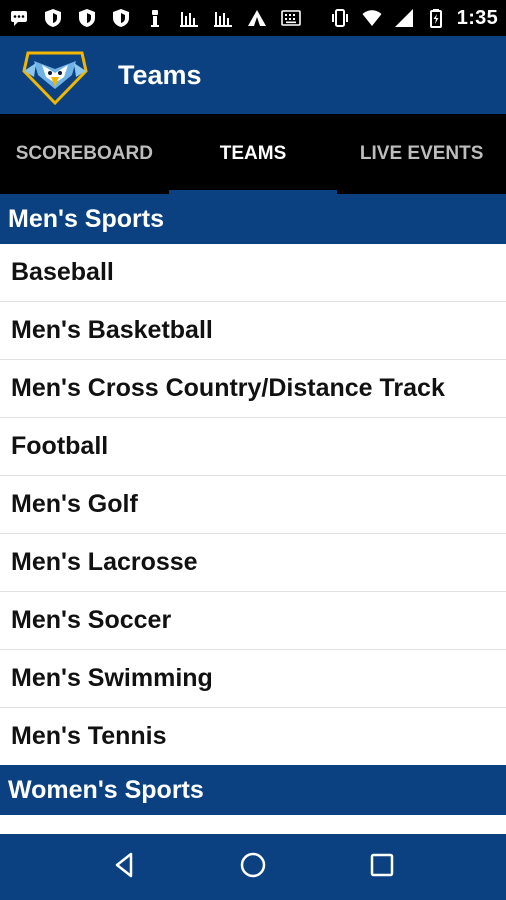 The width and height of the screenshot is (506, 900). What do you see at coordinates (253, 447) in the screenshot?
I see `list-item-football: Football` at bounding box center [253, 447].